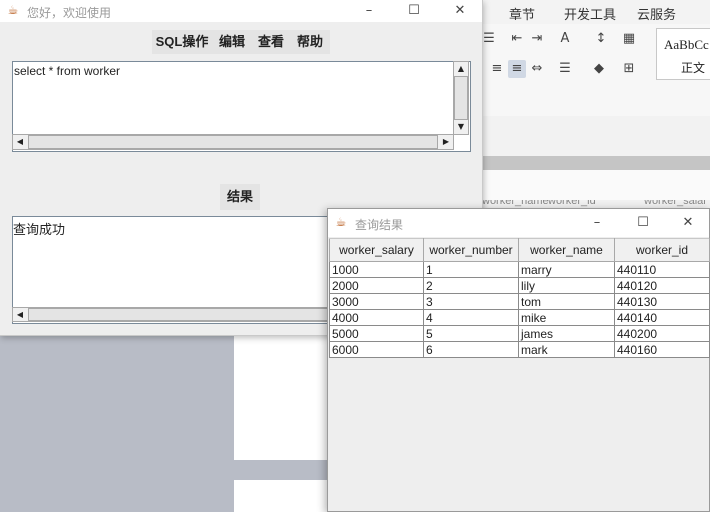  I want to click on horizontal-scrollbar: ◀, so click(182, 314).